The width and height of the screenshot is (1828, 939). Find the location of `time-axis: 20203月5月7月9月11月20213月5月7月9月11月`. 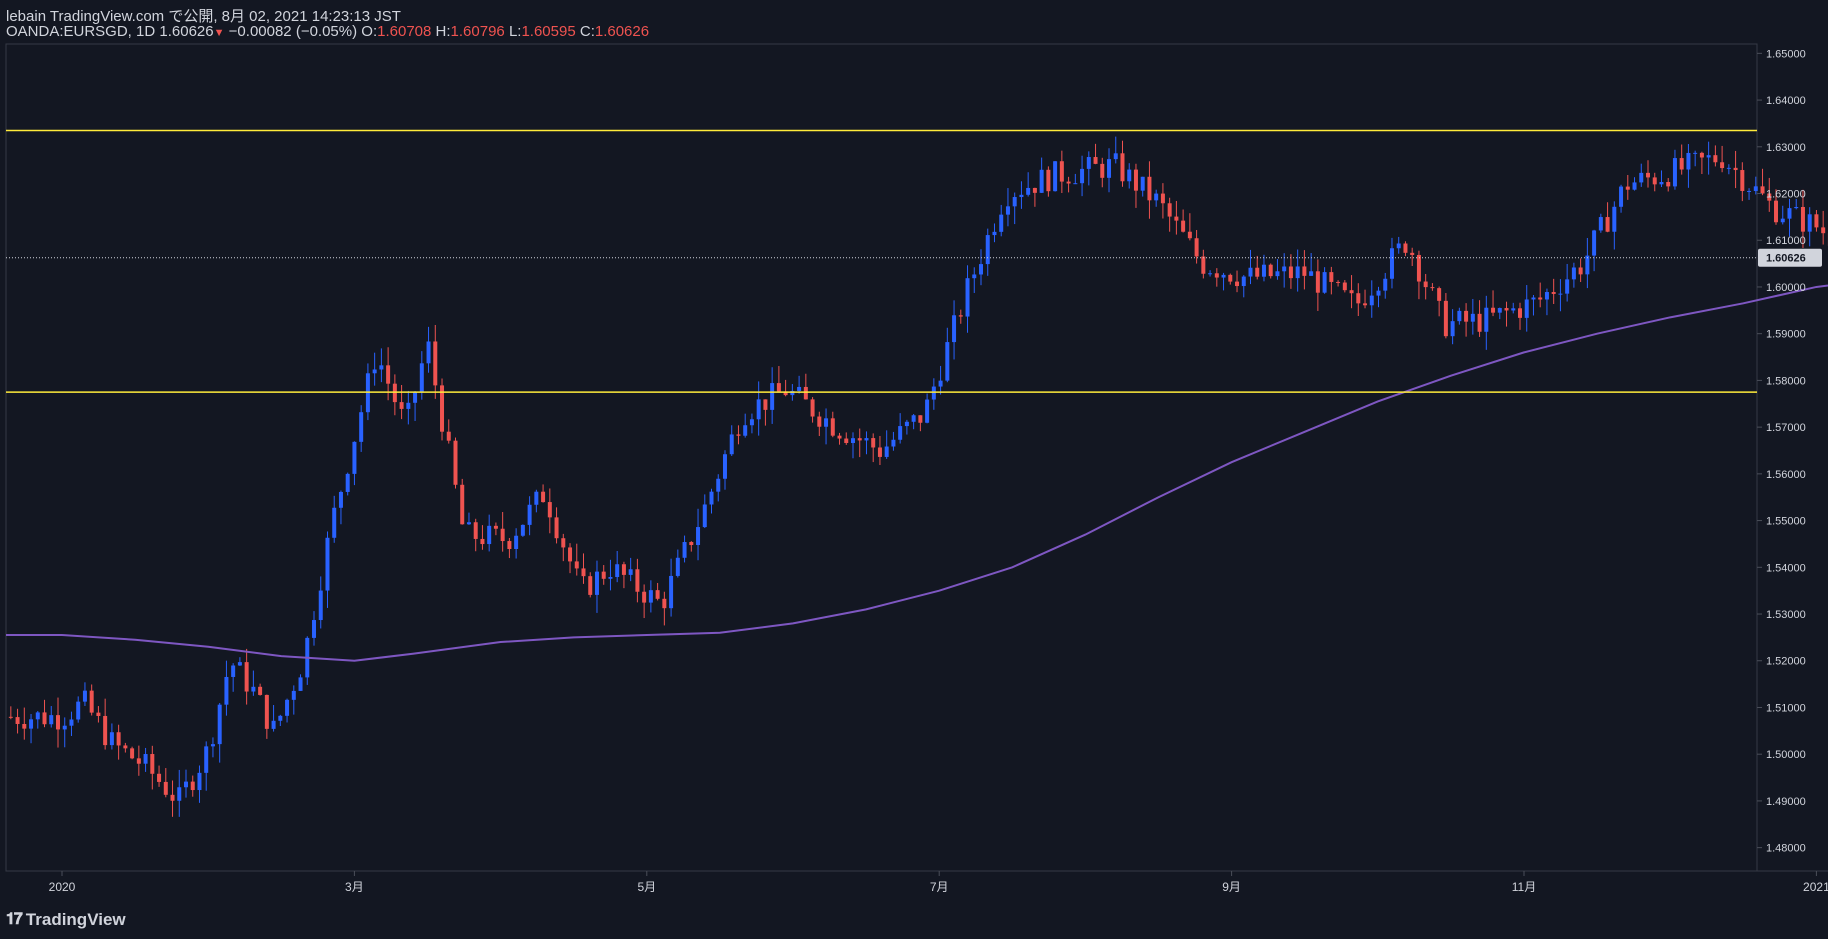

time-axis: 20203月5月7月9月11月20213月5月7月9月11月 is located at coordinates (938, 882).